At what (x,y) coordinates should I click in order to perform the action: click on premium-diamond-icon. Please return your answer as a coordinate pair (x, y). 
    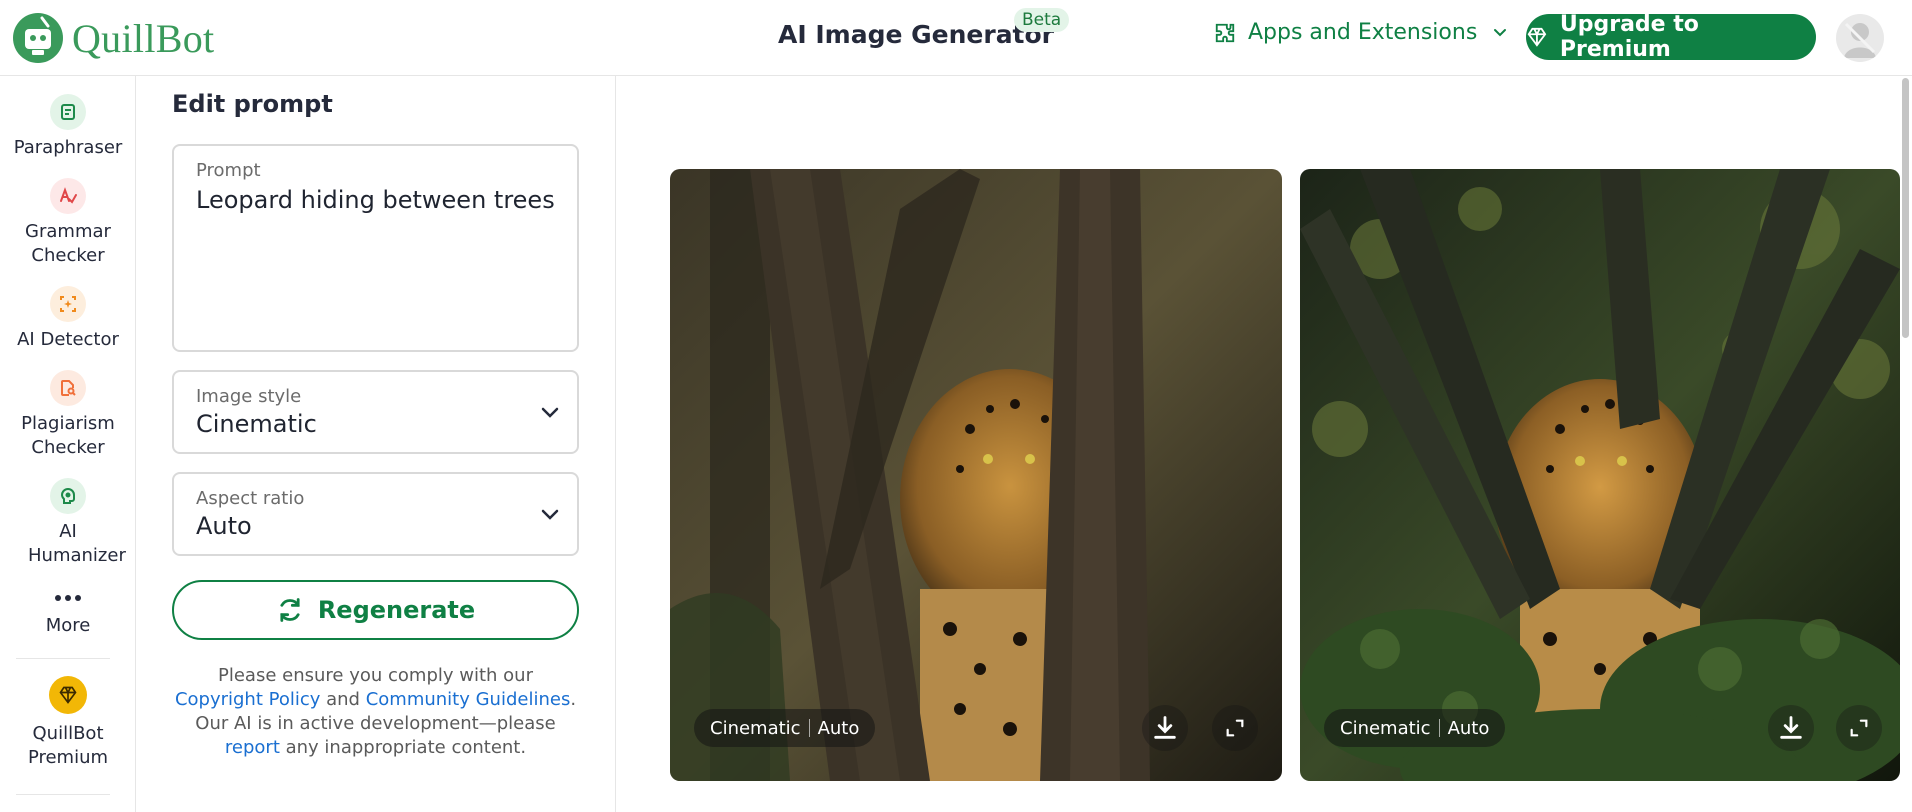
    Looking at the image, I should click on (68, 695).